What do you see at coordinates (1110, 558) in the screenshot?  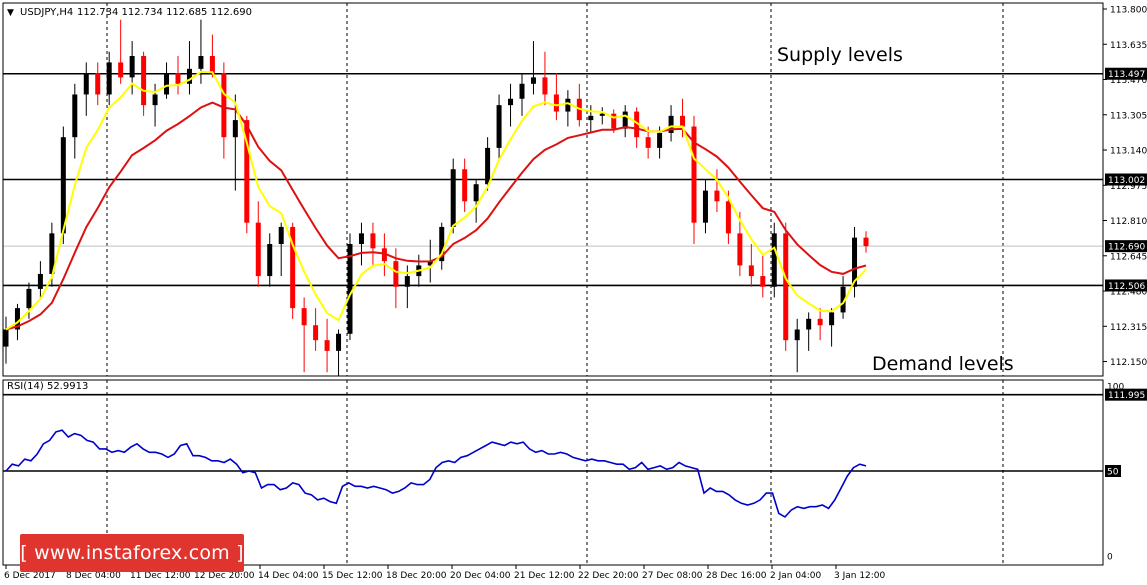 I see `rsi-tick-label: 0` at bounding box center [1110, 558].